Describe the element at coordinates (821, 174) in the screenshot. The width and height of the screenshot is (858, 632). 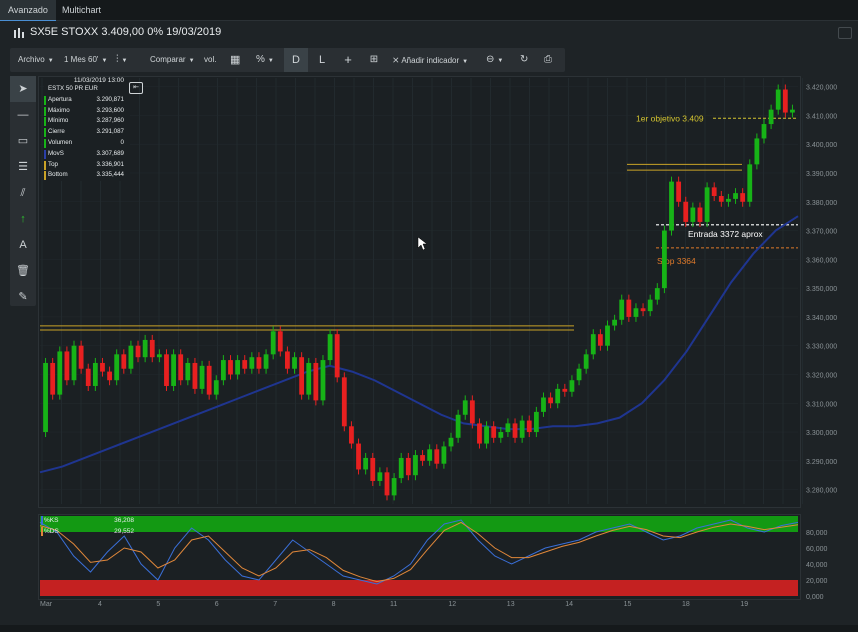
I see `y-tick-label: 3.390,000` at that location.